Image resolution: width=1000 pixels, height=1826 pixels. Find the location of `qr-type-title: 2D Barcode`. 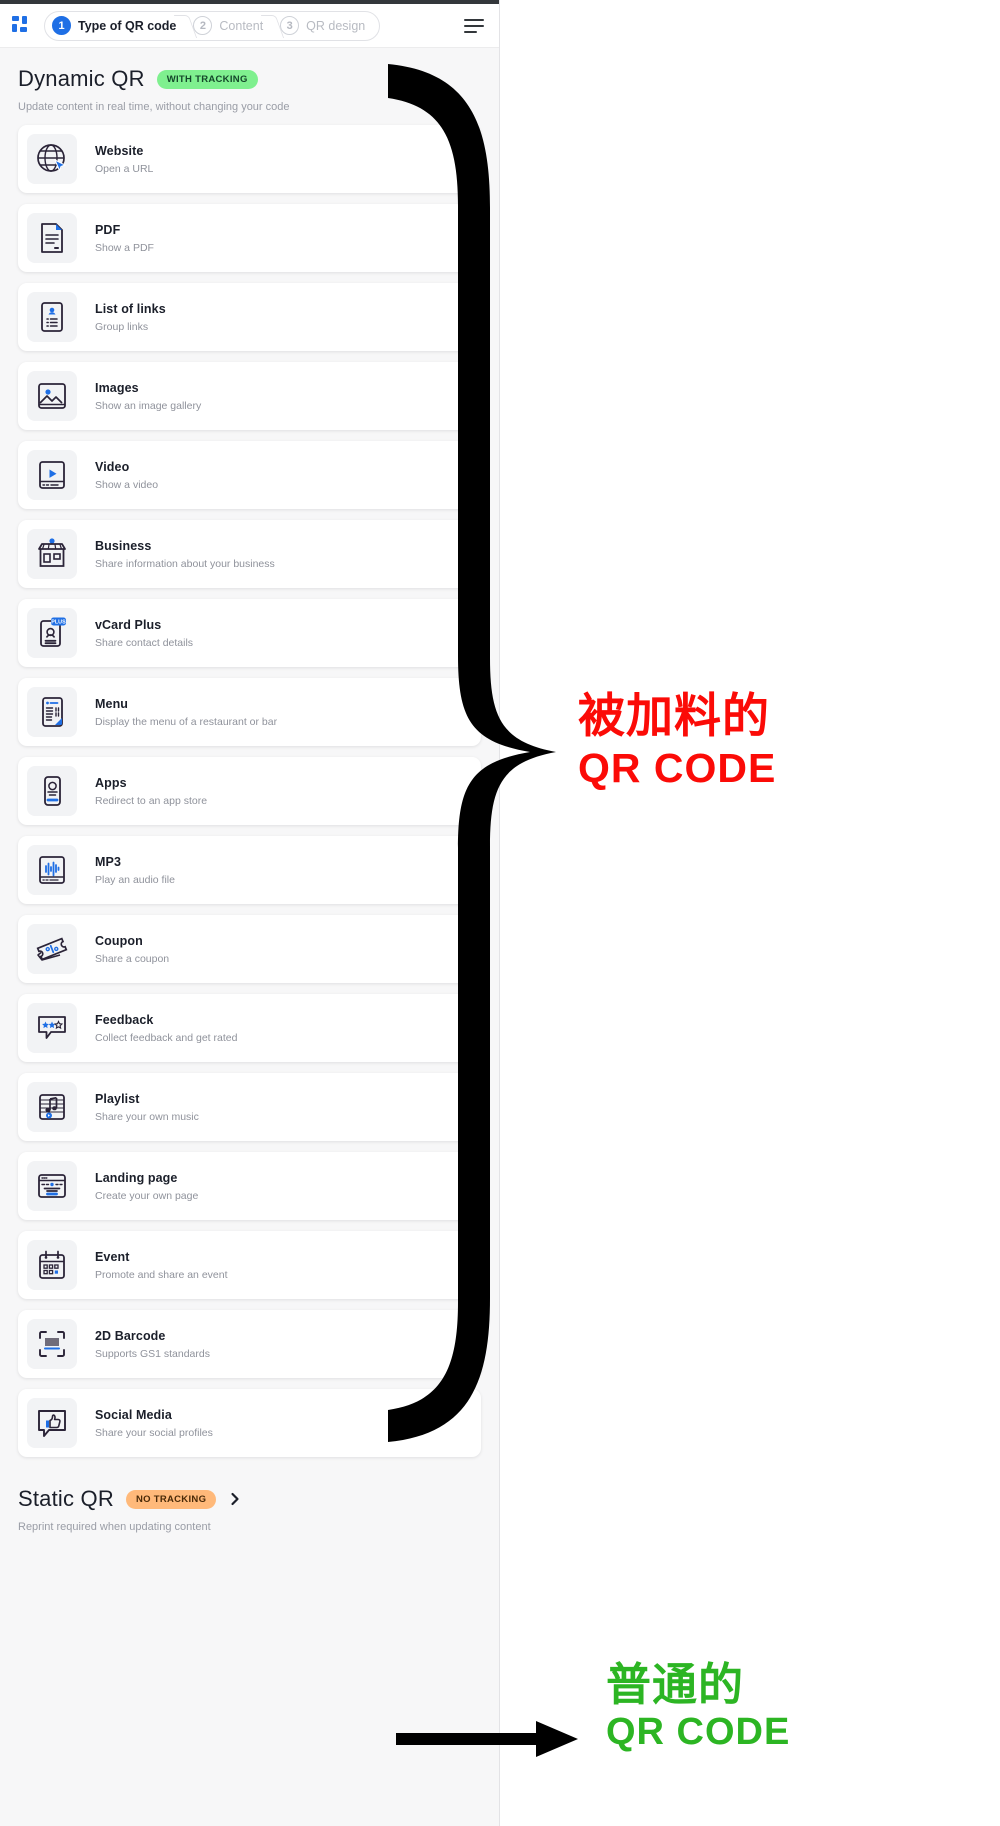

qr-type-title: 2D Barcode is located at coordinates (130, 1335).